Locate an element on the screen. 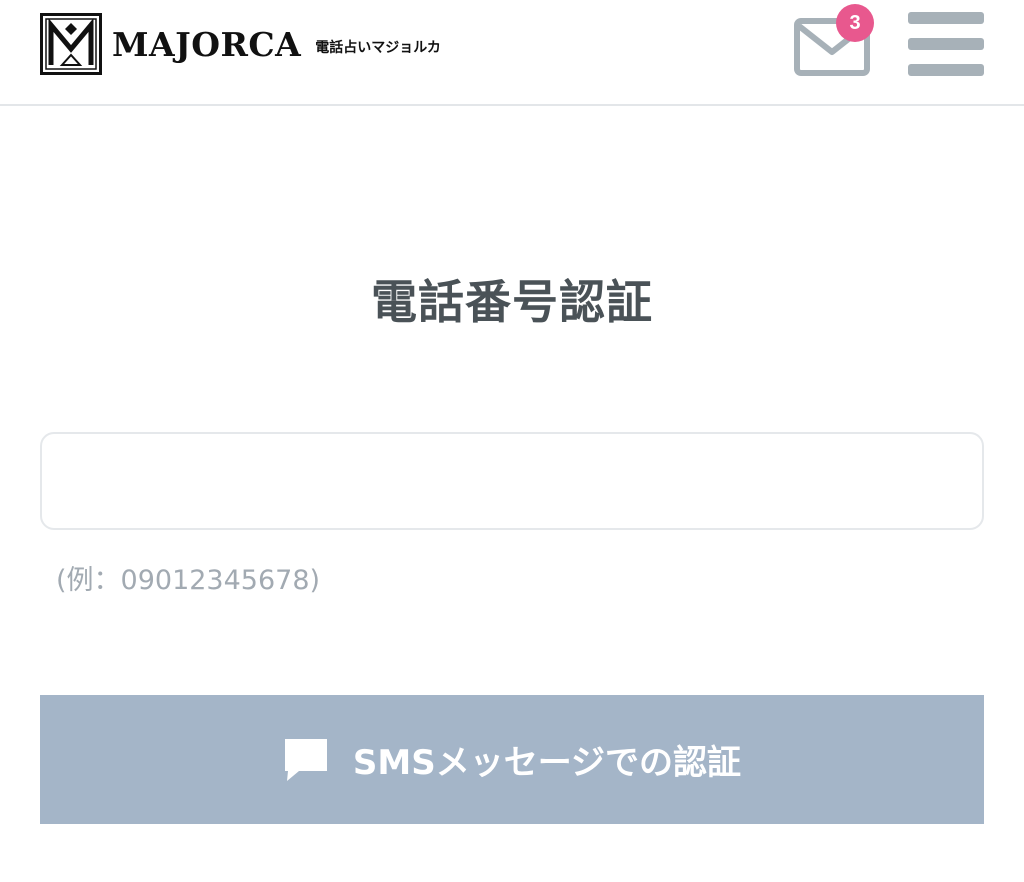  logo-text: MAJORCA is located at coordinates (207, 44).